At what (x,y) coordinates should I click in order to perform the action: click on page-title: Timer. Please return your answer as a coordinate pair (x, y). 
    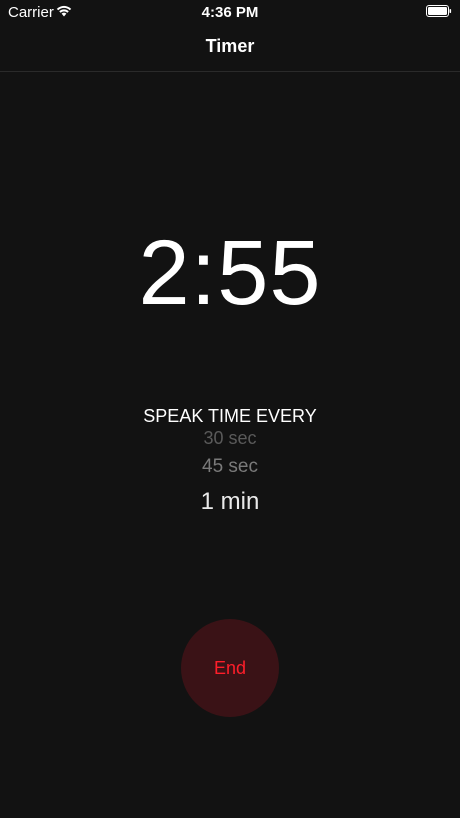
    Looking at the image, I should click on (230, 46).